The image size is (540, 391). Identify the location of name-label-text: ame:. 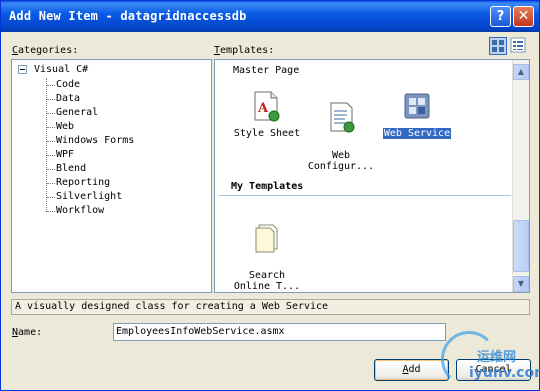
(30, 332).